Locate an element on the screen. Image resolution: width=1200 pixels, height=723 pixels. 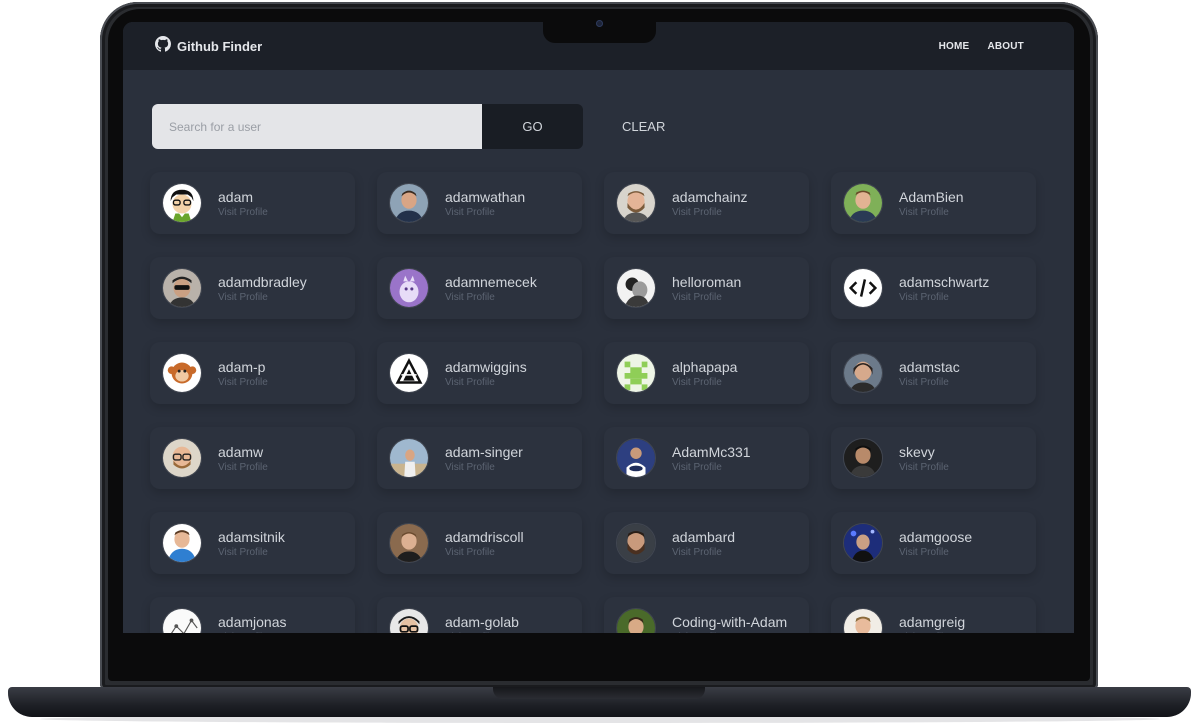
nav-links: HOME ABOUT is located at coordinates (981, 46).